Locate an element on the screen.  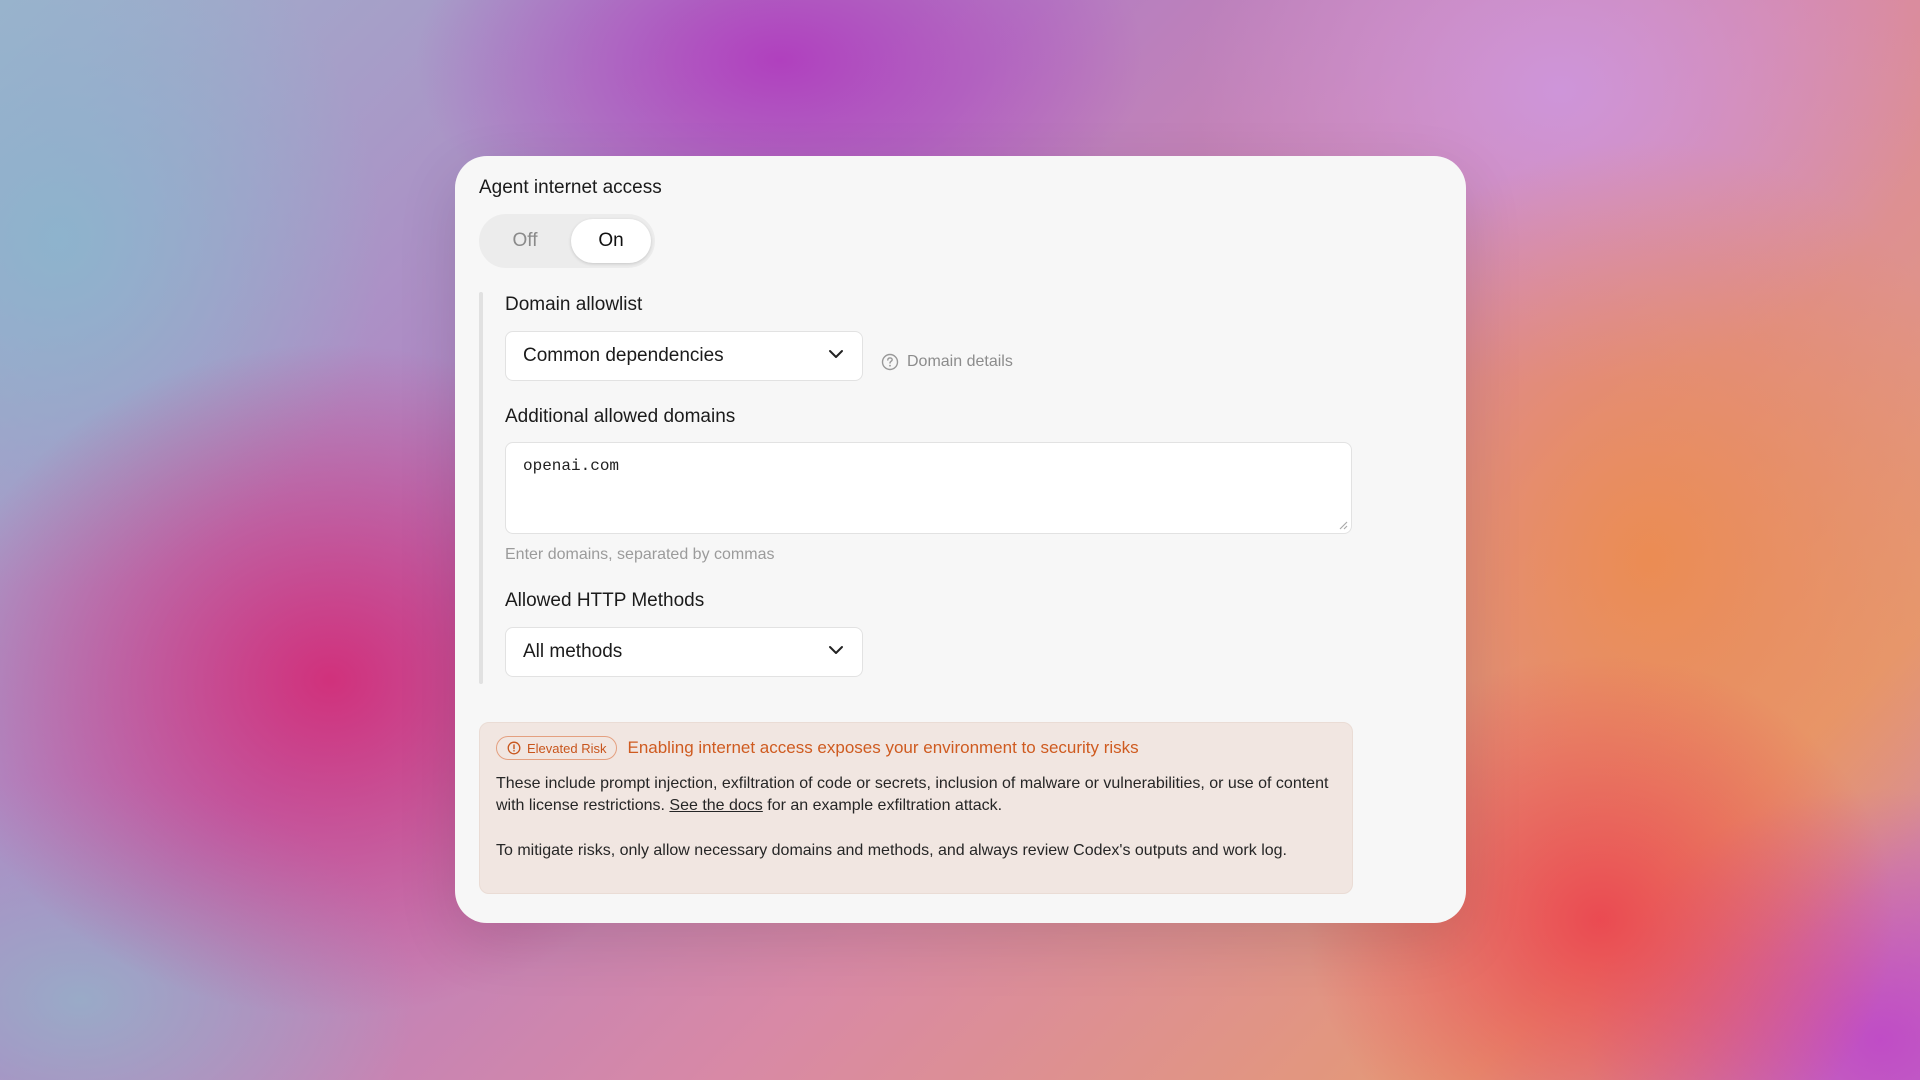
elevated-risk-badge: Elevated Risk is located at coordinates (557, 748).